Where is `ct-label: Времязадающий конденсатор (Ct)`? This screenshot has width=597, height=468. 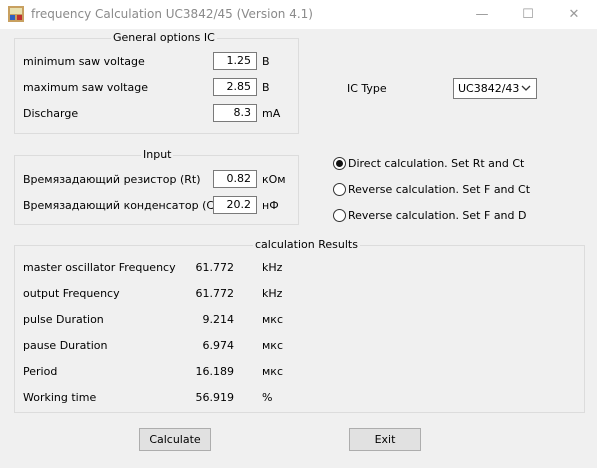
ct-label: Времязадающий конденсатор (Ct) is located at coordinates (123, 205).